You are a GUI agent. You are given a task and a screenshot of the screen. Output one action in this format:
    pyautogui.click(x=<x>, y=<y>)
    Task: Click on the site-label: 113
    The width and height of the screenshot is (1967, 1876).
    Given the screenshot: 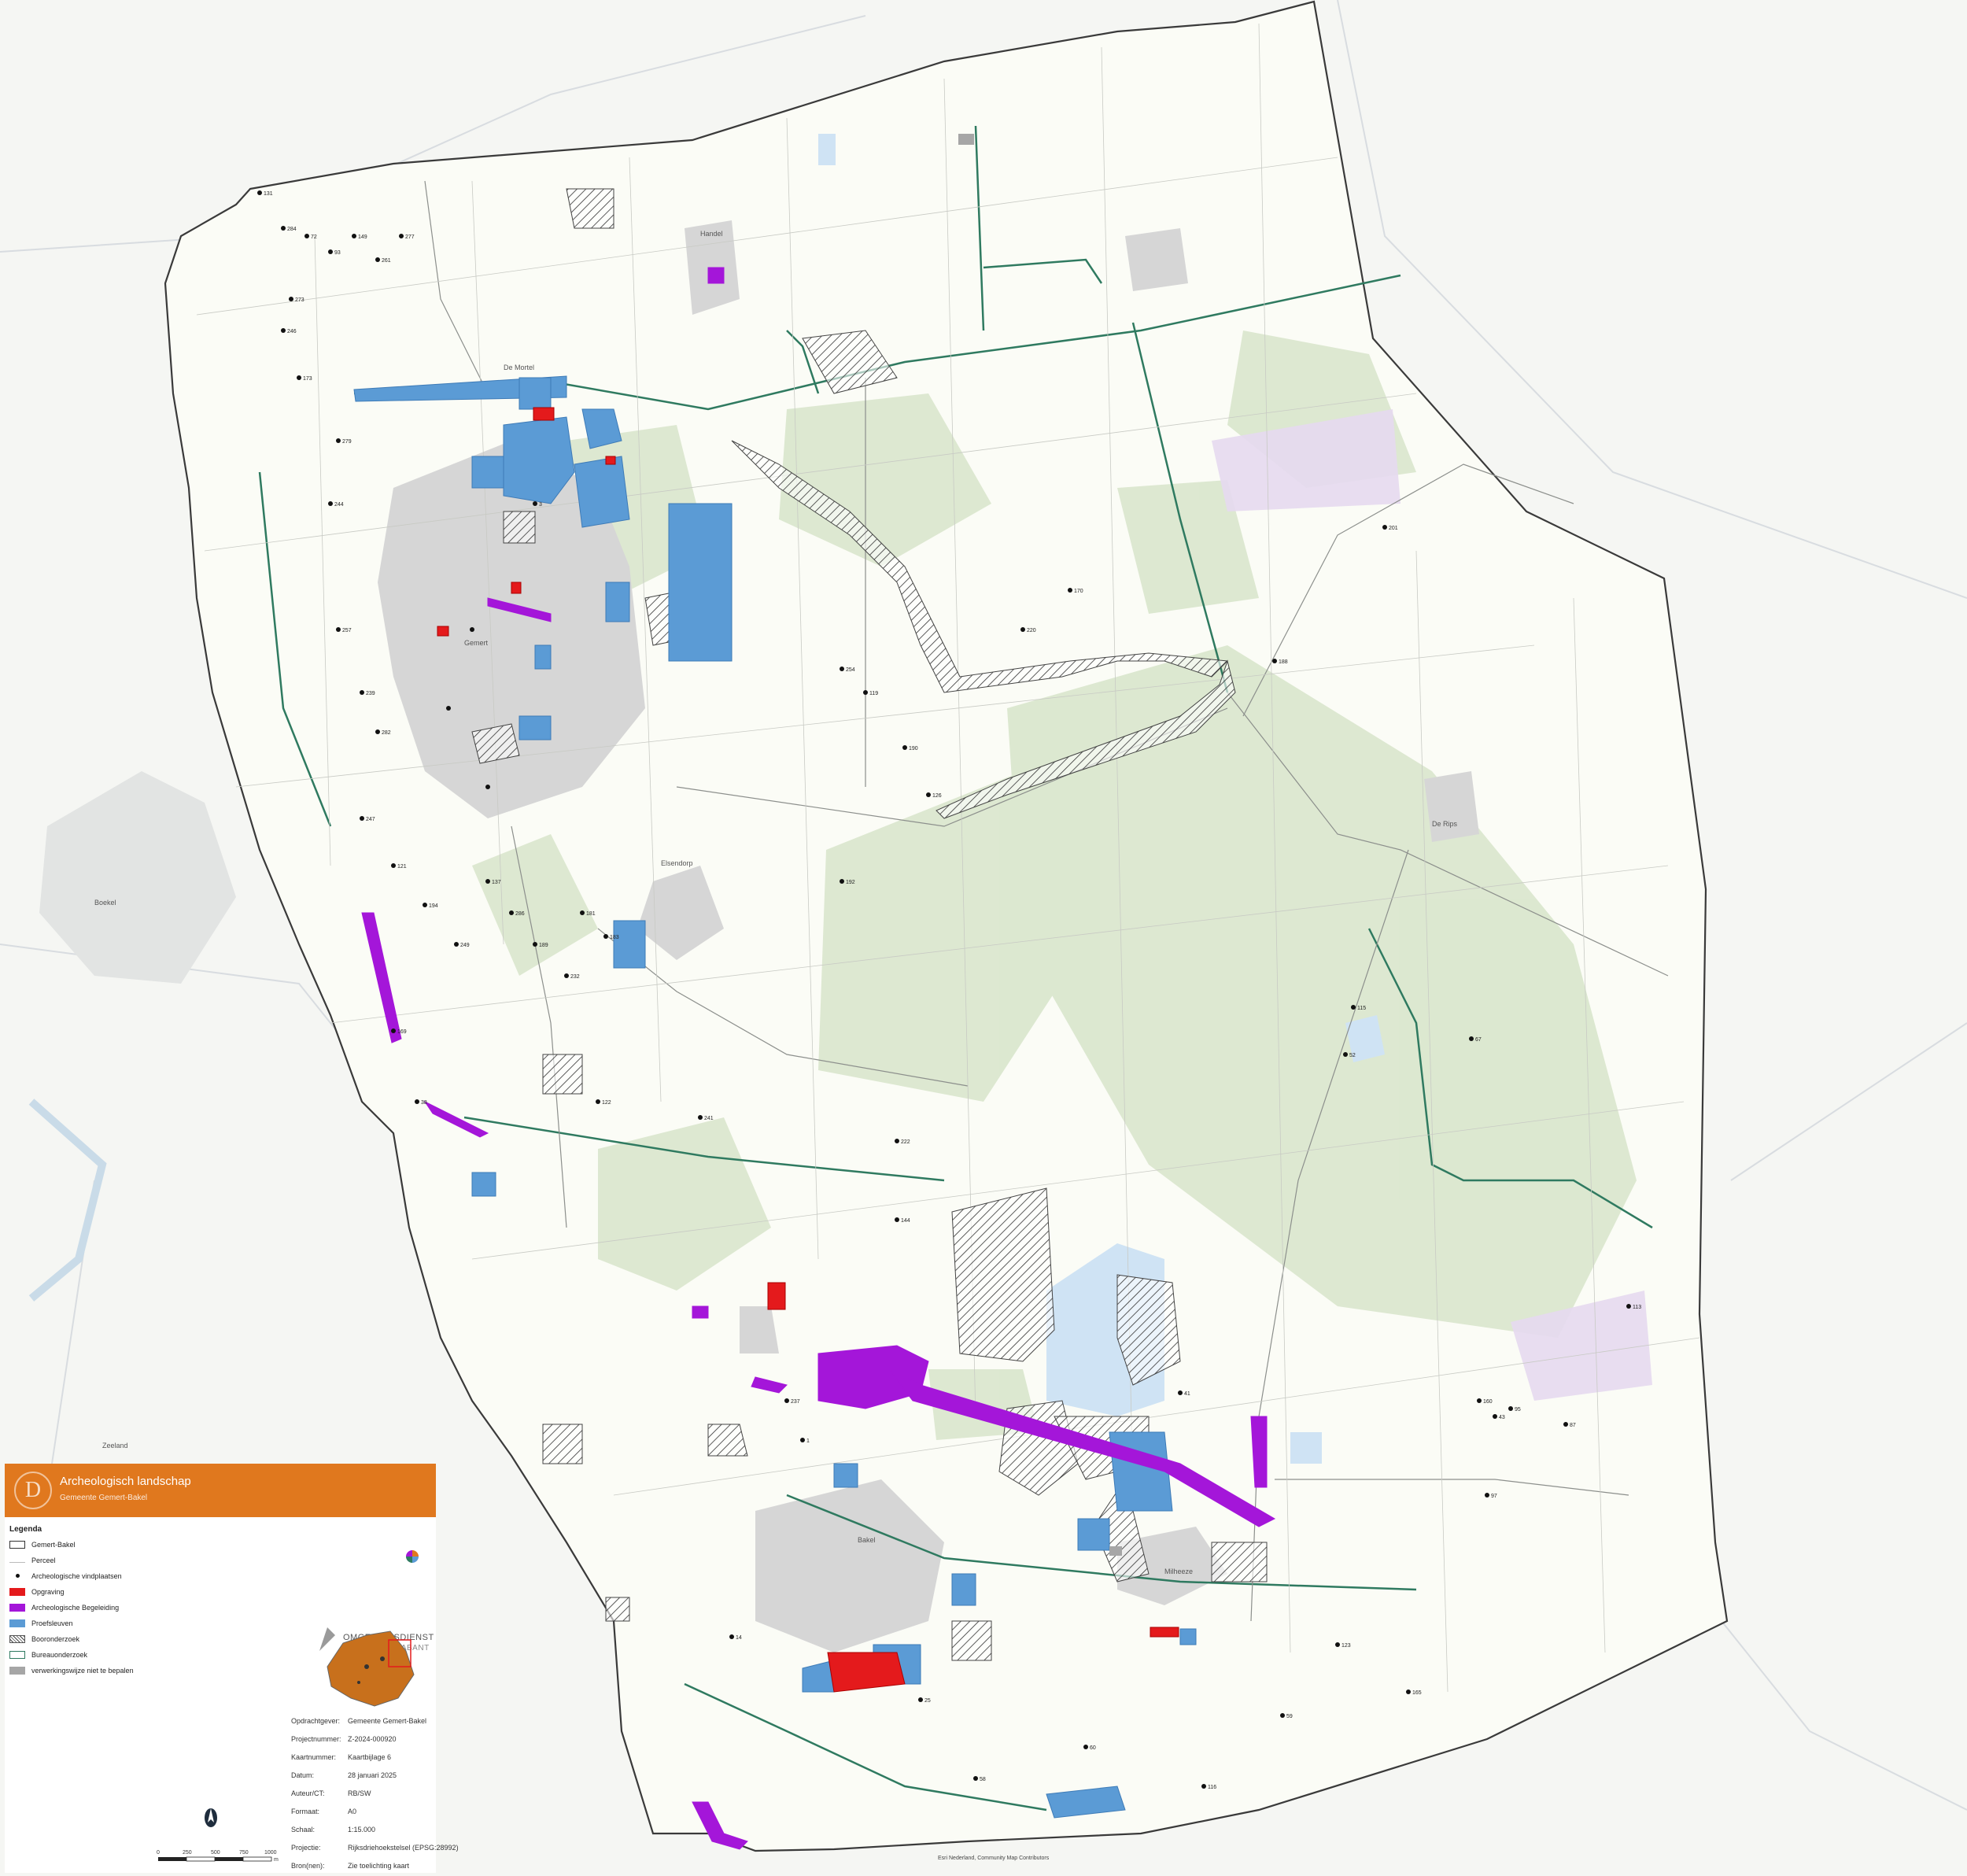 What is the action you would take?
    pyautogui.click(x=1637, y=1308)
    